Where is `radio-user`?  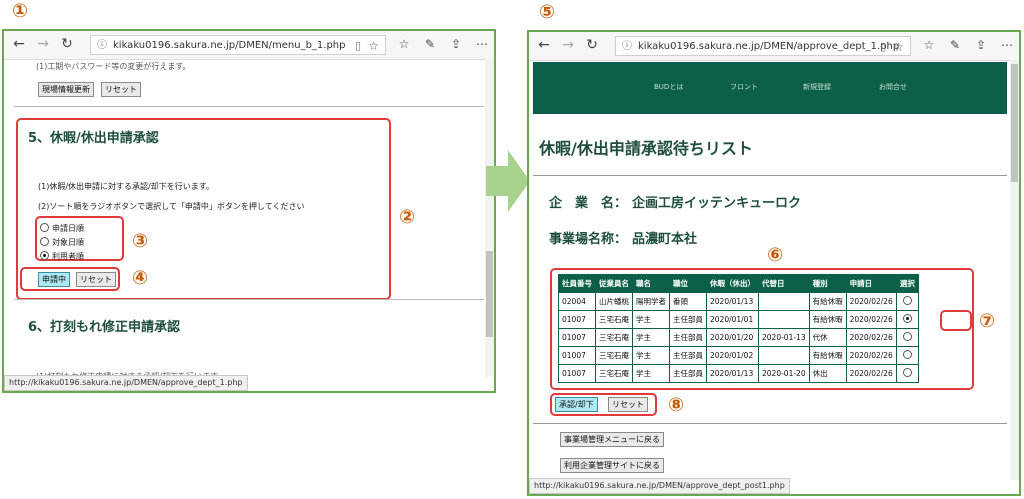 radio-user is located at coordinates (44, 255).